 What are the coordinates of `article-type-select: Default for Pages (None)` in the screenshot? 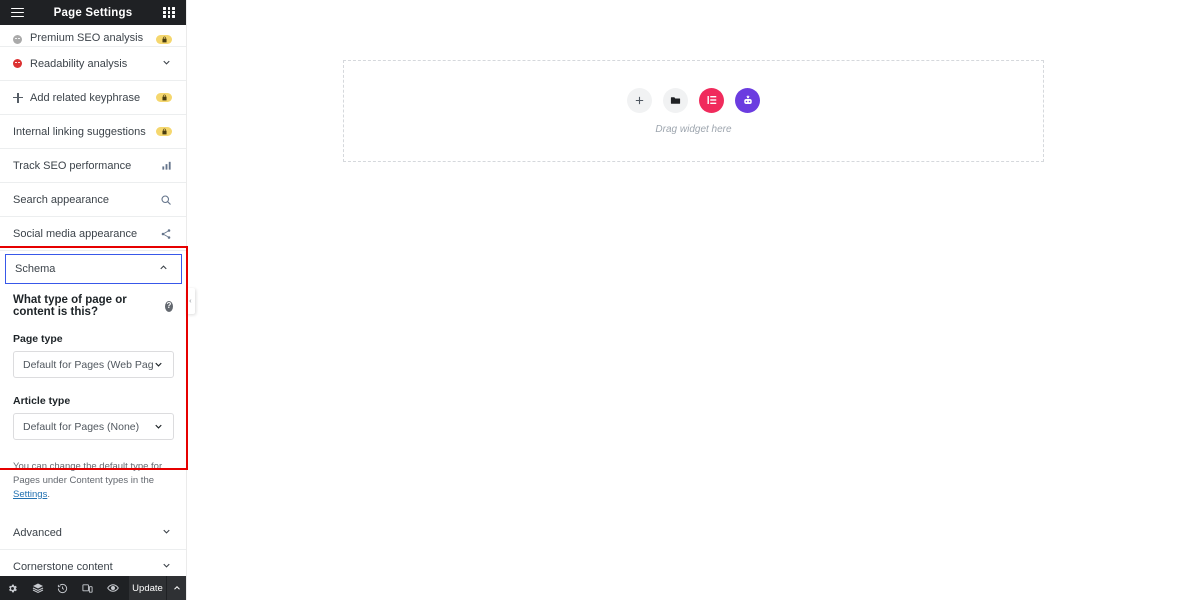 It's located at (93, 426).